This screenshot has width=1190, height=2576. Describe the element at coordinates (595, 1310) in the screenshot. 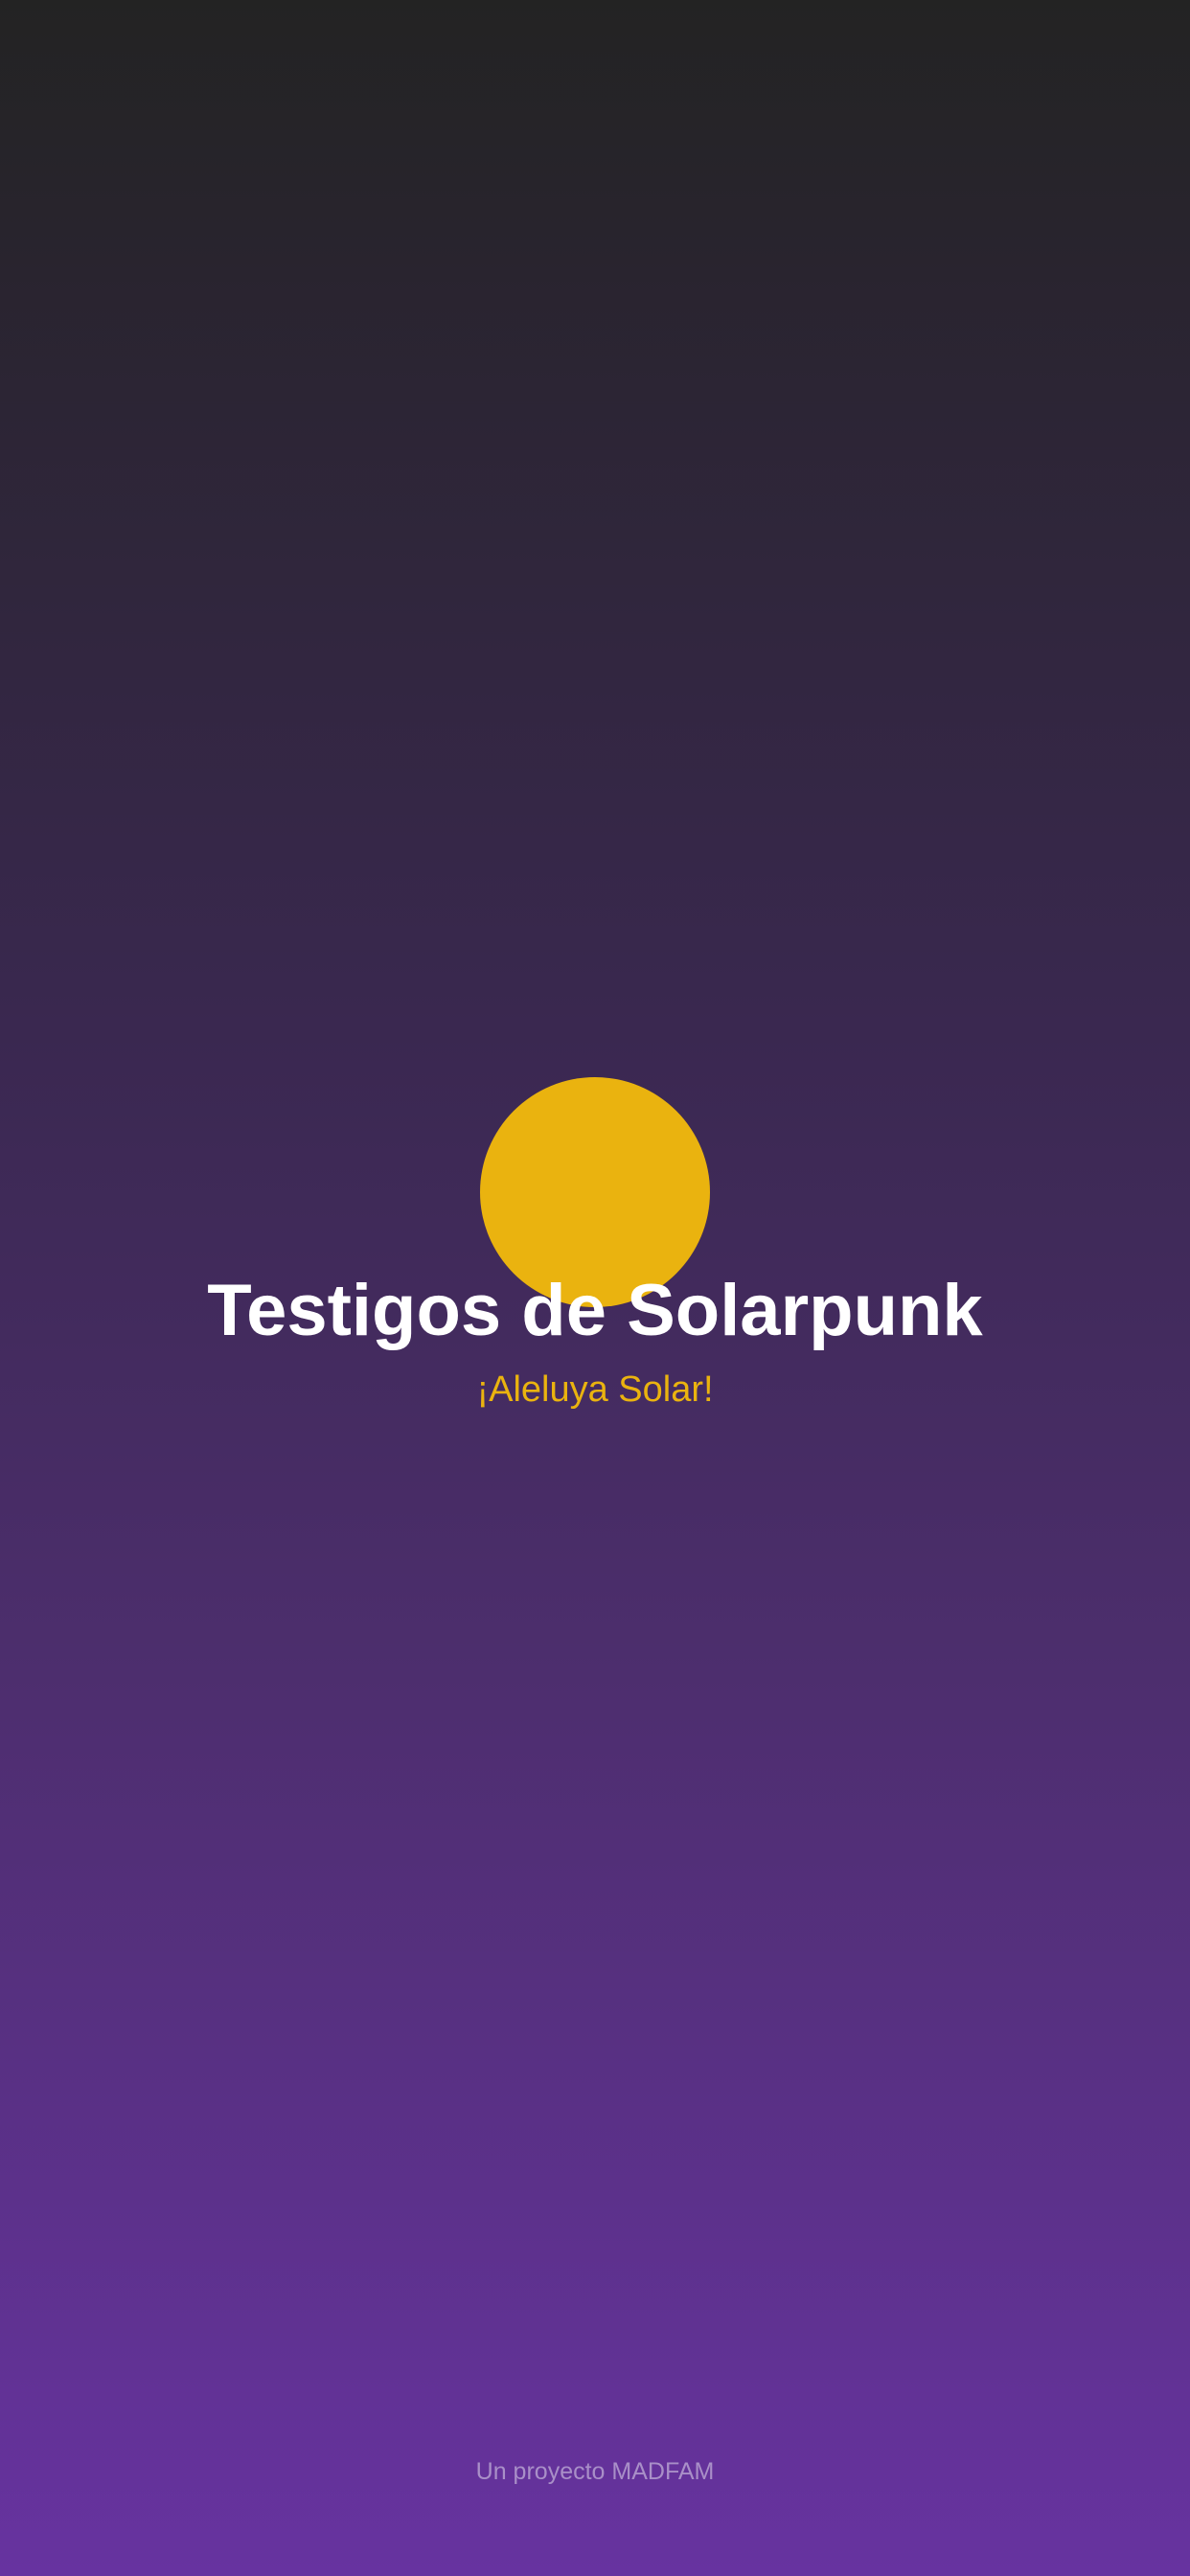

I see `app-title: Testigos de Solarpunk` at that location.